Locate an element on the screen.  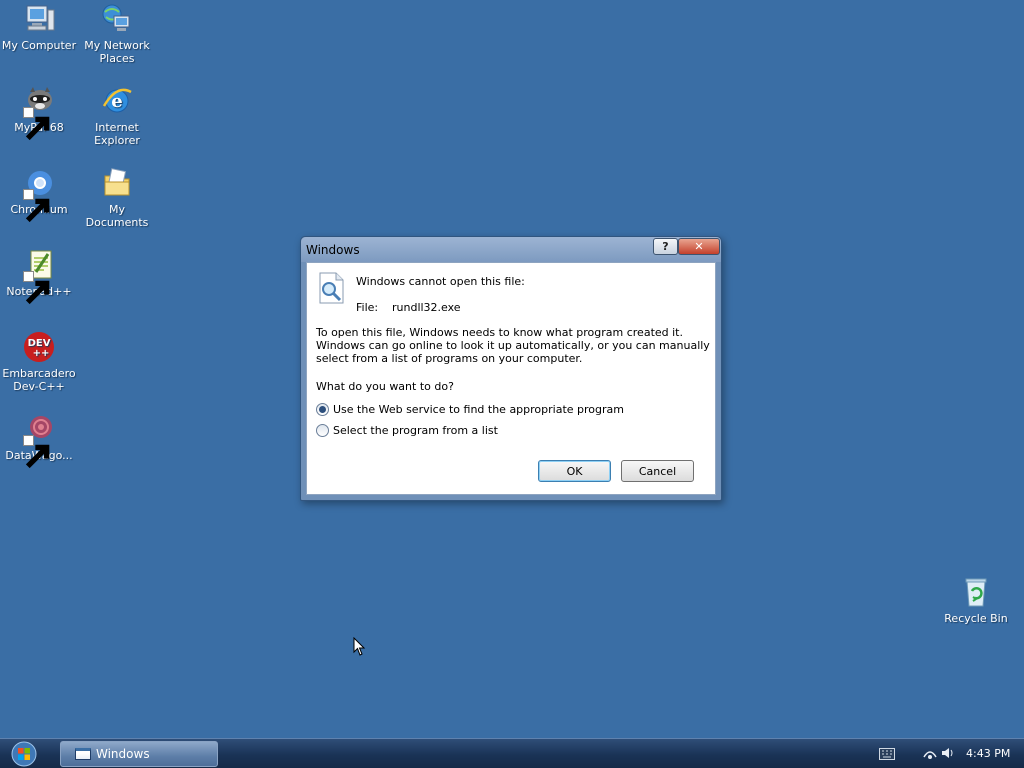
network-tray-icon is located at coordinates (930, 753).